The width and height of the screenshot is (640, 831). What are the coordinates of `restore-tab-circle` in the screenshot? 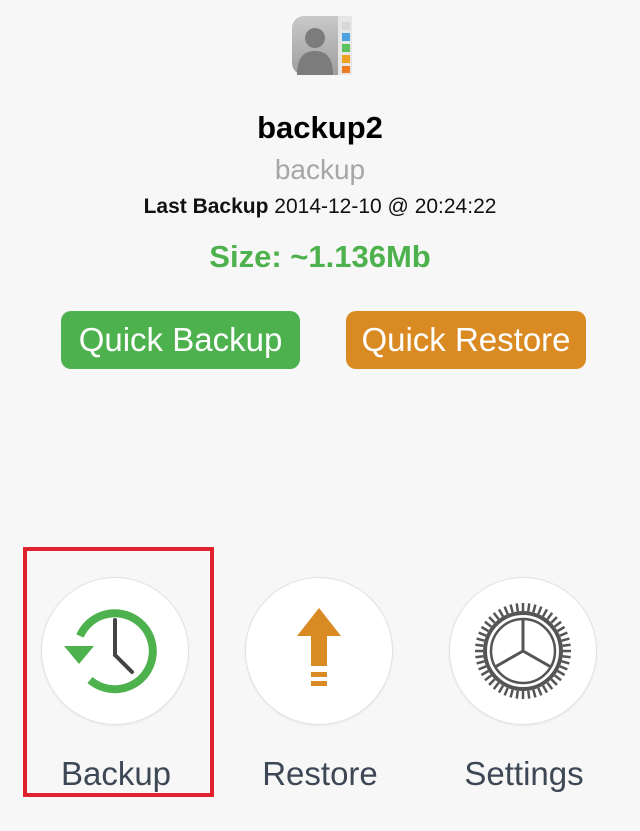 It's located at (319, 651).